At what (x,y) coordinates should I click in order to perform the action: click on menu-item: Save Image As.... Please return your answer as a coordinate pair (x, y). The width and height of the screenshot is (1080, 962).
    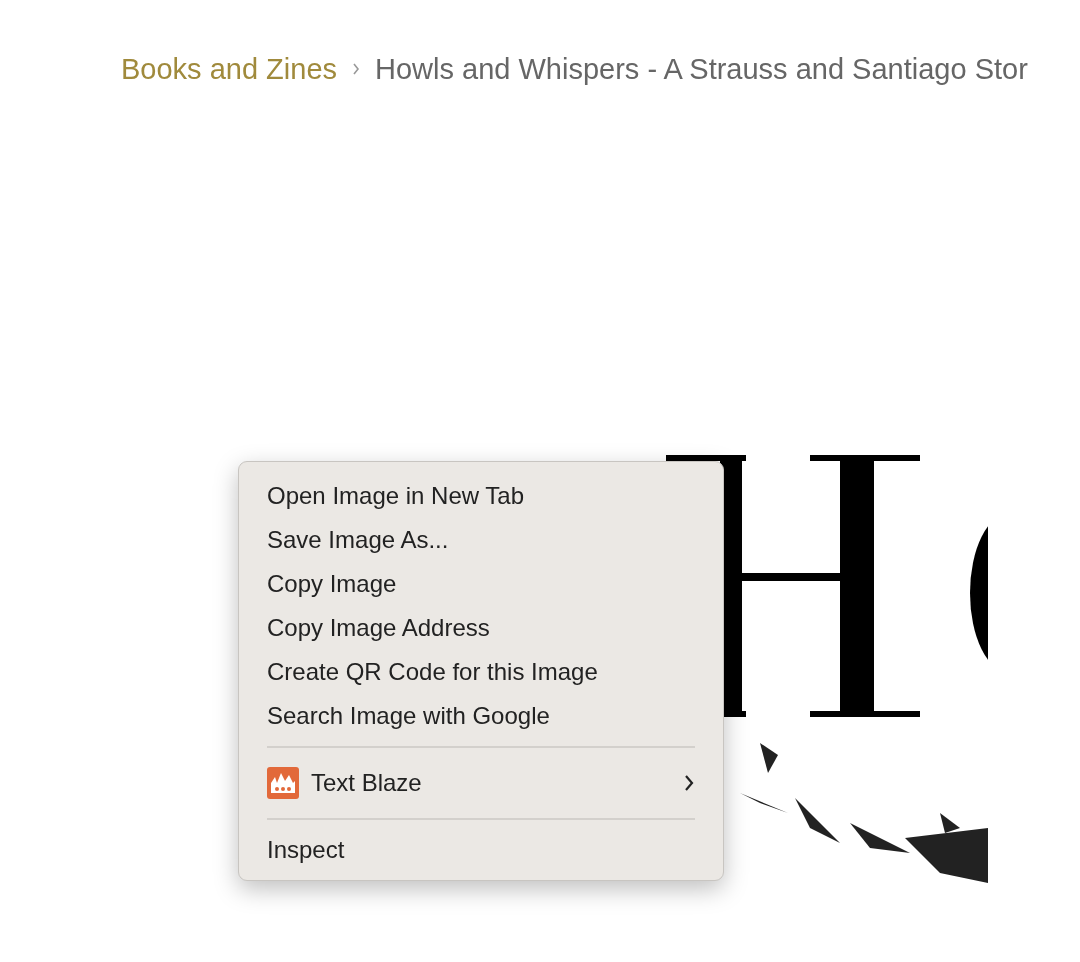
    Looking at the image, I should click on (481, 540).